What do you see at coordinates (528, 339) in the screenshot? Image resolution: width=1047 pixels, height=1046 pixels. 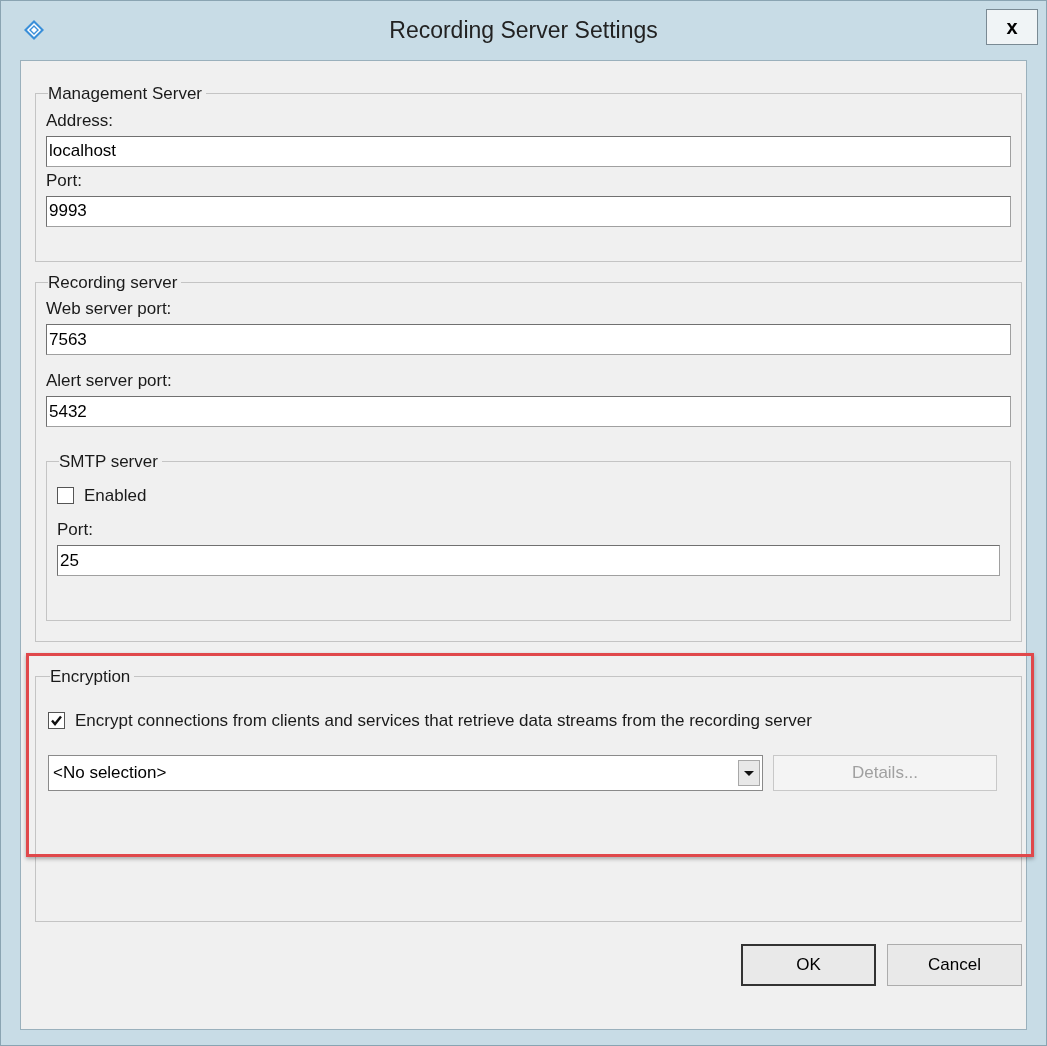 I see `text-field: 7563` at bounding box center [528, 339].